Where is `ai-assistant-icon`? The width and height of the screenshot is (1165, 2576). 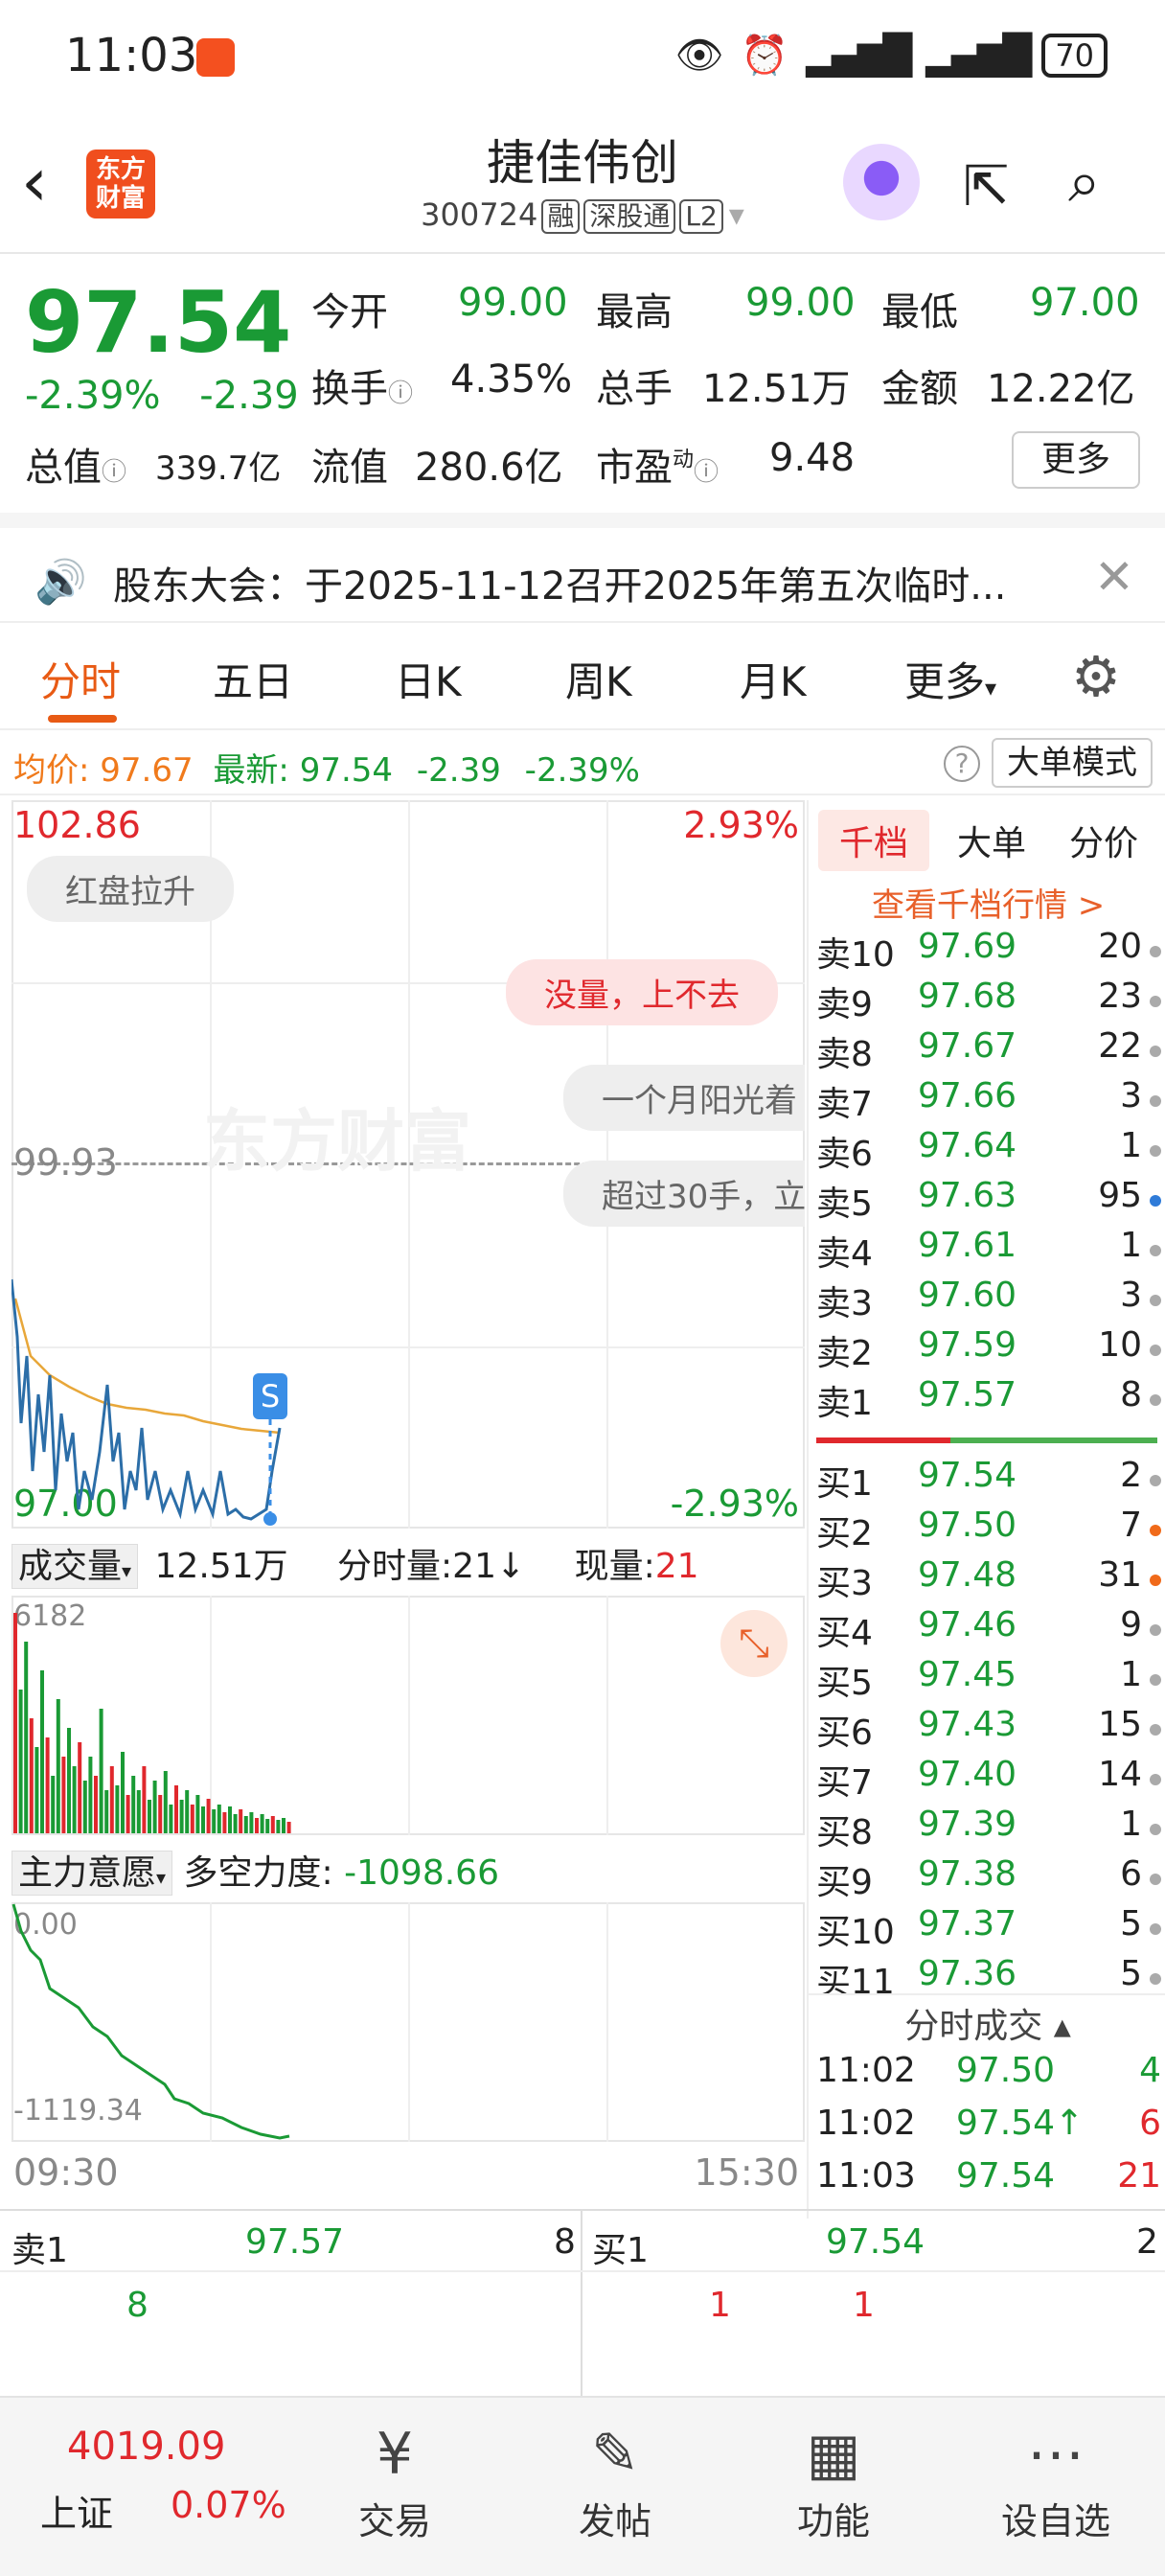
ai-assistant-icon is located at coordinates (881, 182).